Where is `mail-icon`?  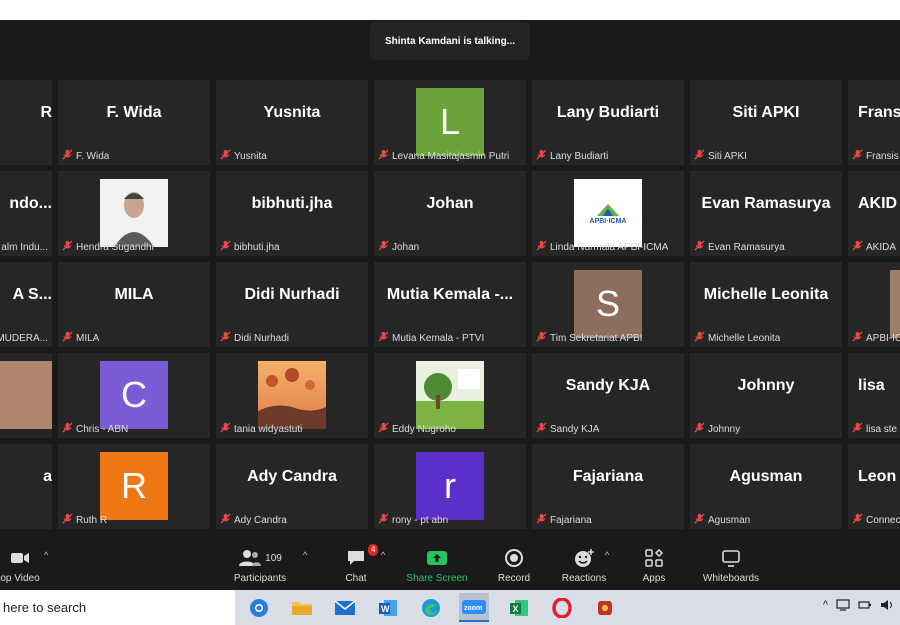
mail-icon is located at coordinates (345, 607).